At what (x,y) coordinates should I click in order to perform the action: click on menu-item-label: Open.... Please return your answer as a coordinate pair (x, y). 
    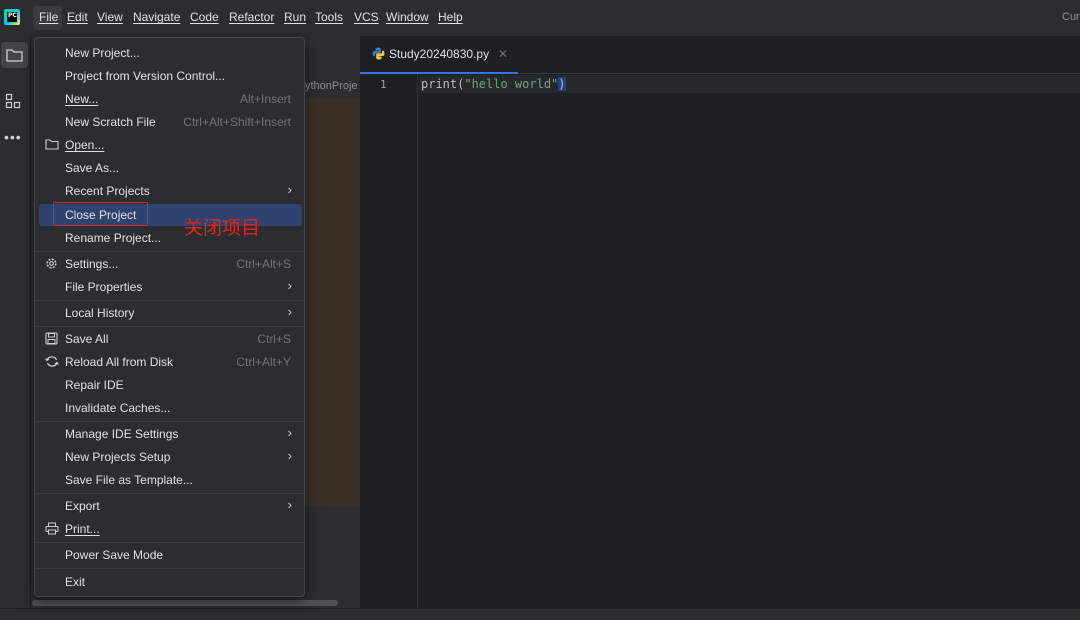
    Looking at the image, I should click on (85, 145).